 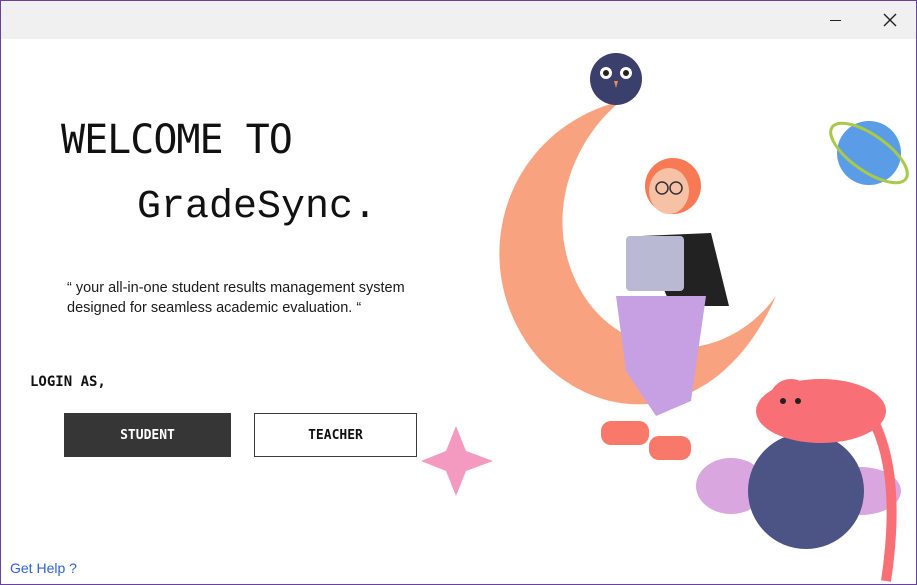 What do you see at coordinates (665, 309) in the screenshot?
I see `girl-figure` at bounding box center [665, 309].